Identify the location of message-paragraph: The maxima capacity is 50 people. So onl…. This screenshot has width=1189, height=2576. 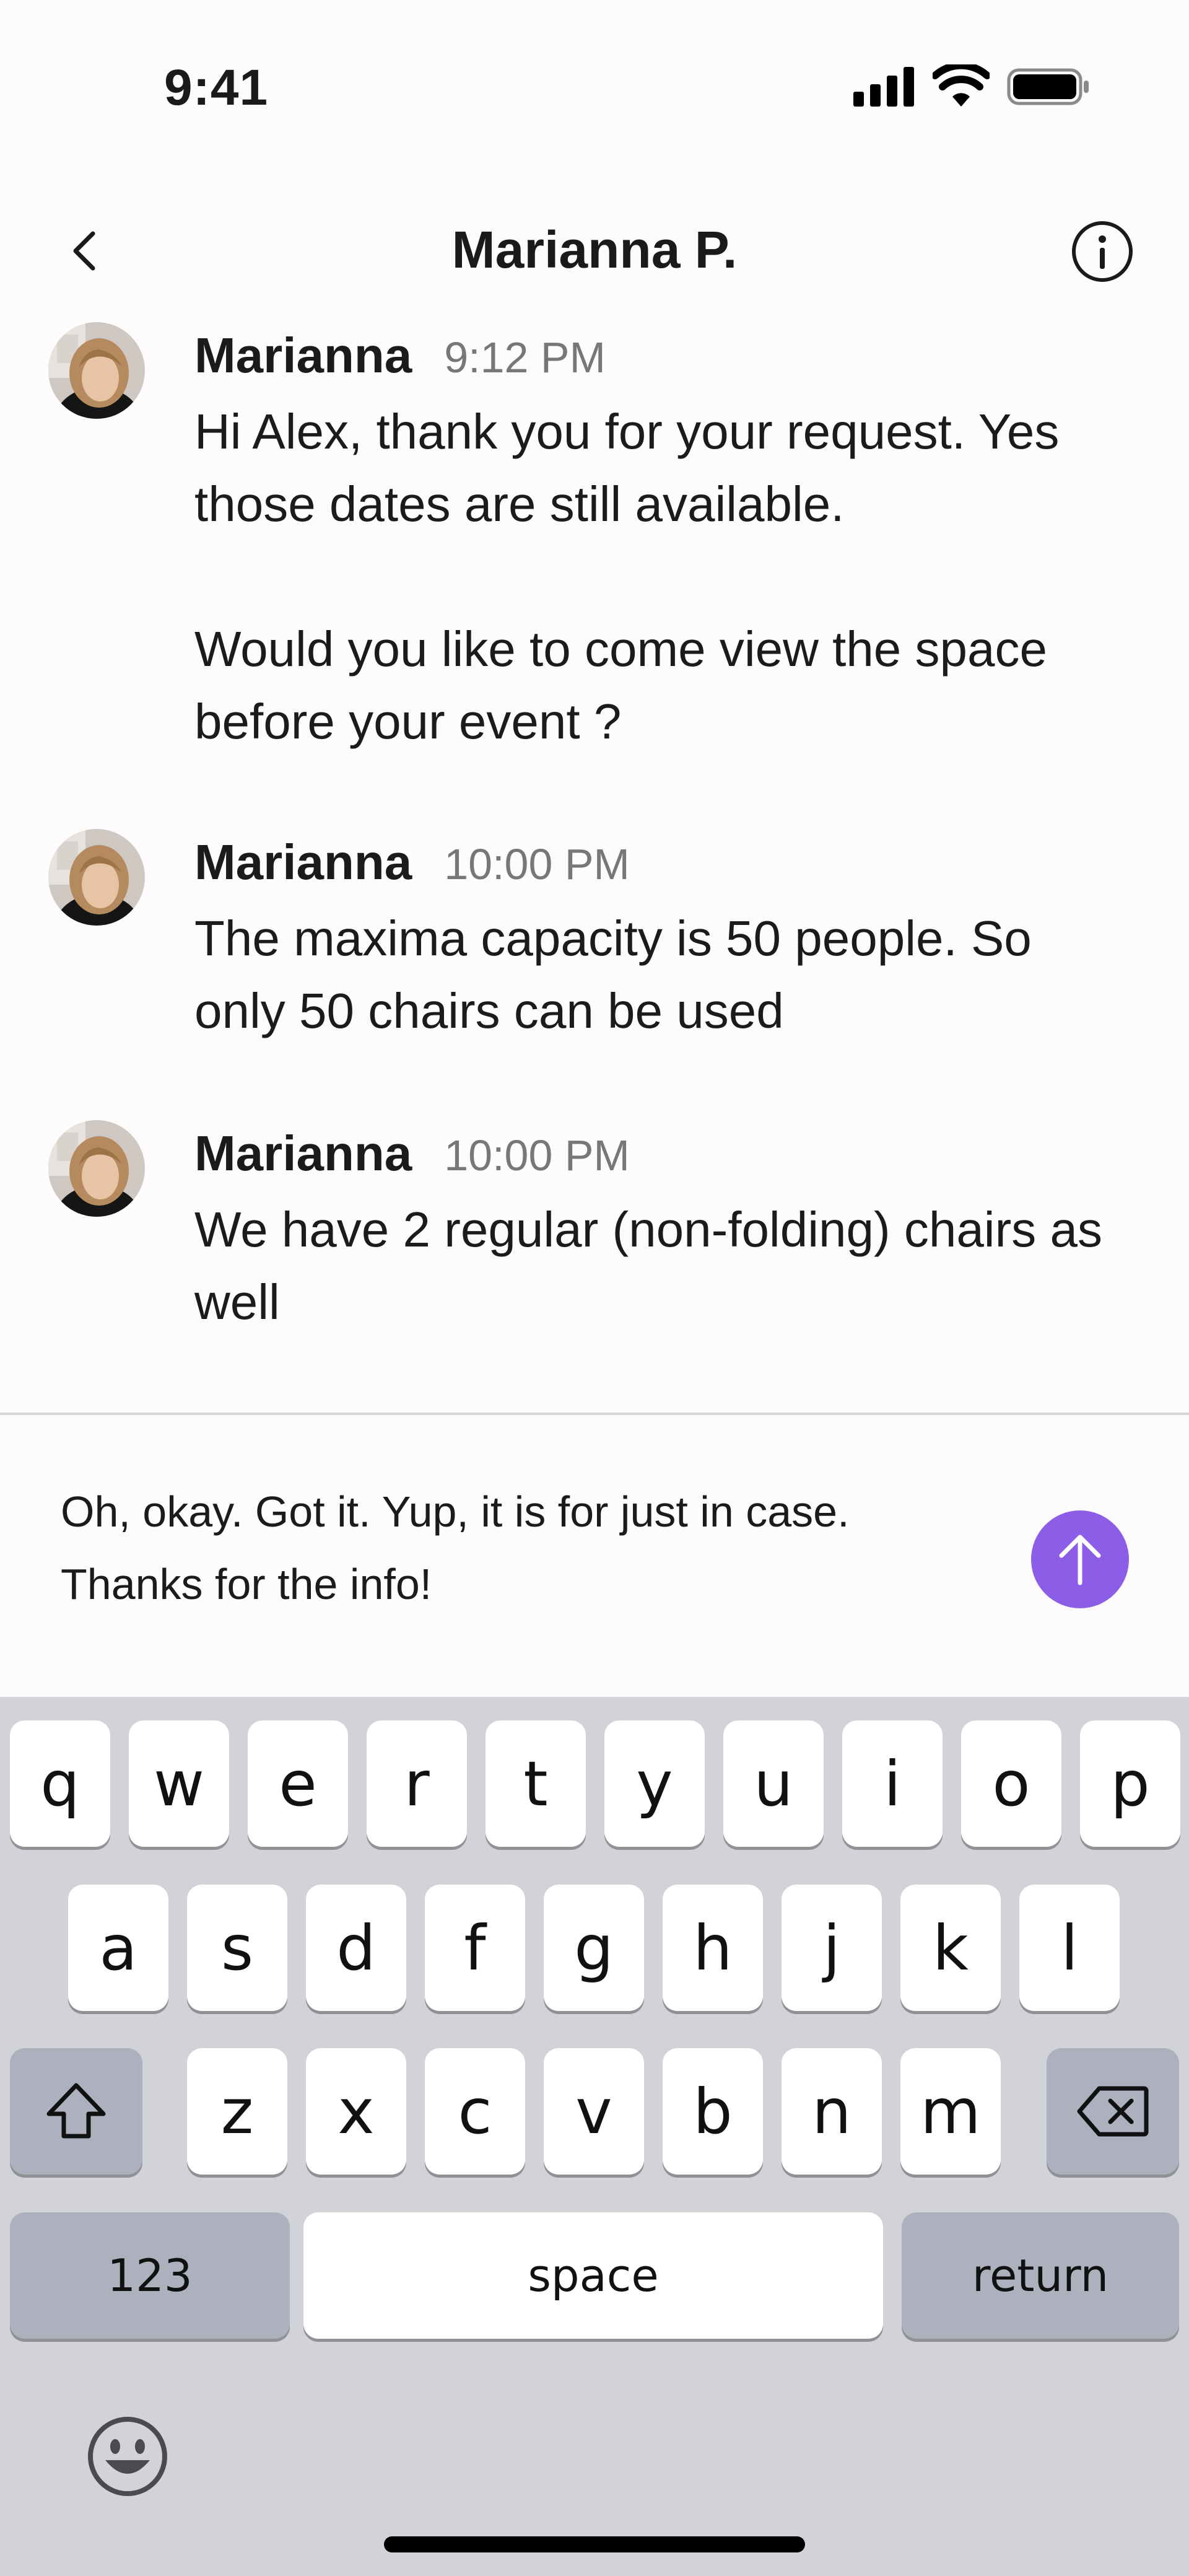
(613, 974).